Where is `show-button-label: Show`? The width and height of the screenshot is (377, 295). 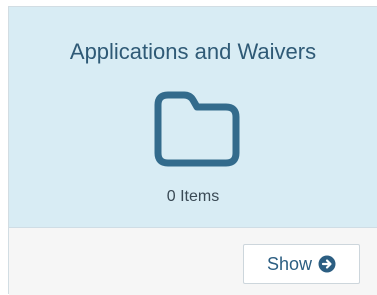
show-button-label: Show is located at coordinates (289, 263).